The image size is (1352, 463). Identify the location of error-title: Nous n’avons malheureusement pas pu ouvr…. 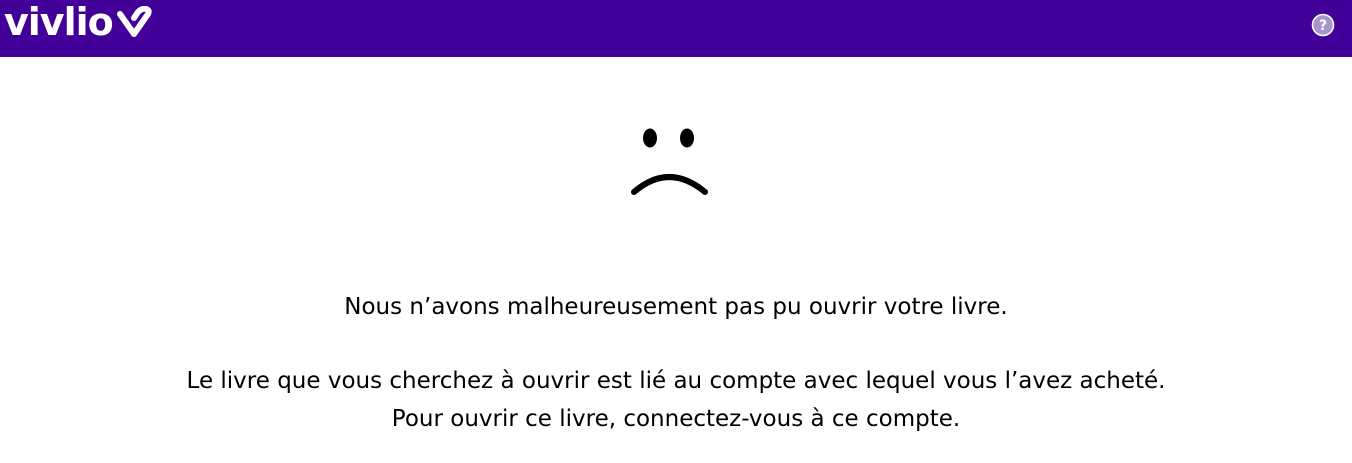
(676, 307).